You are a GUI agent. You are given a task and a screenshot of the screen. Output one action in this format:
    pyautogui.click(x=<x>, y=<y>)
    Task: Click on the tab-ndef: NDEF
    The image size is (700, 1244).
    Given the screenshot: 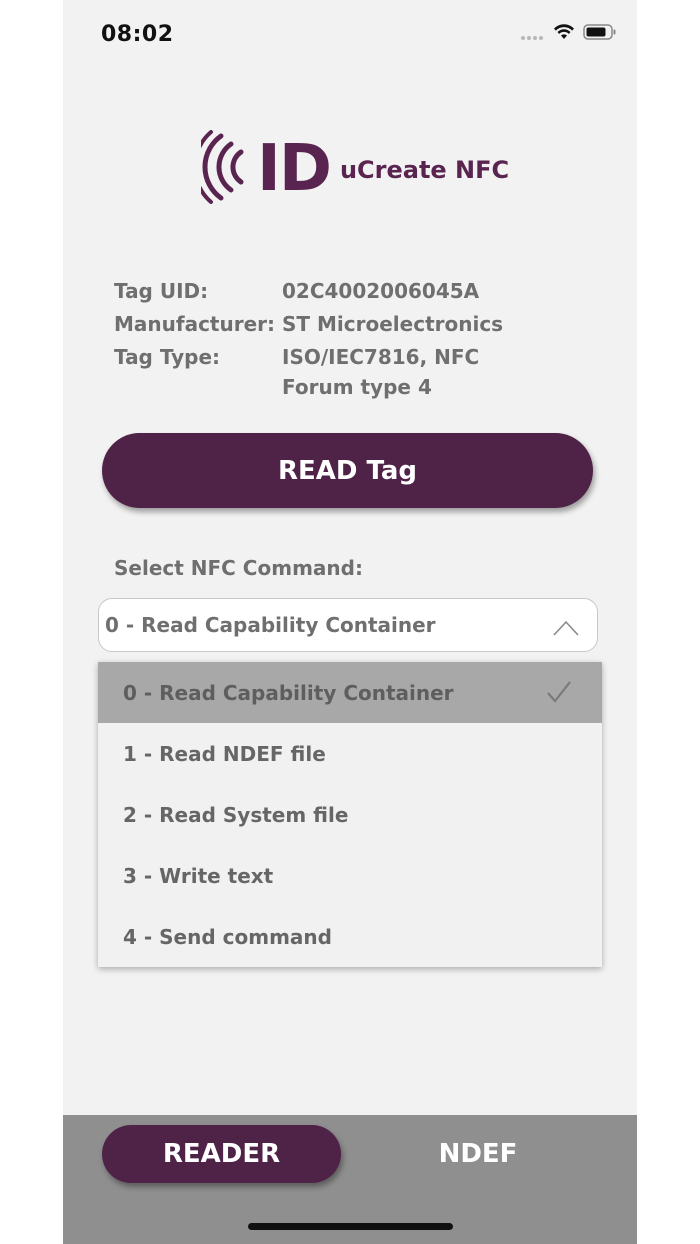 What is the action you would take?
    pyautogui.click(x=478, y=1154)
    